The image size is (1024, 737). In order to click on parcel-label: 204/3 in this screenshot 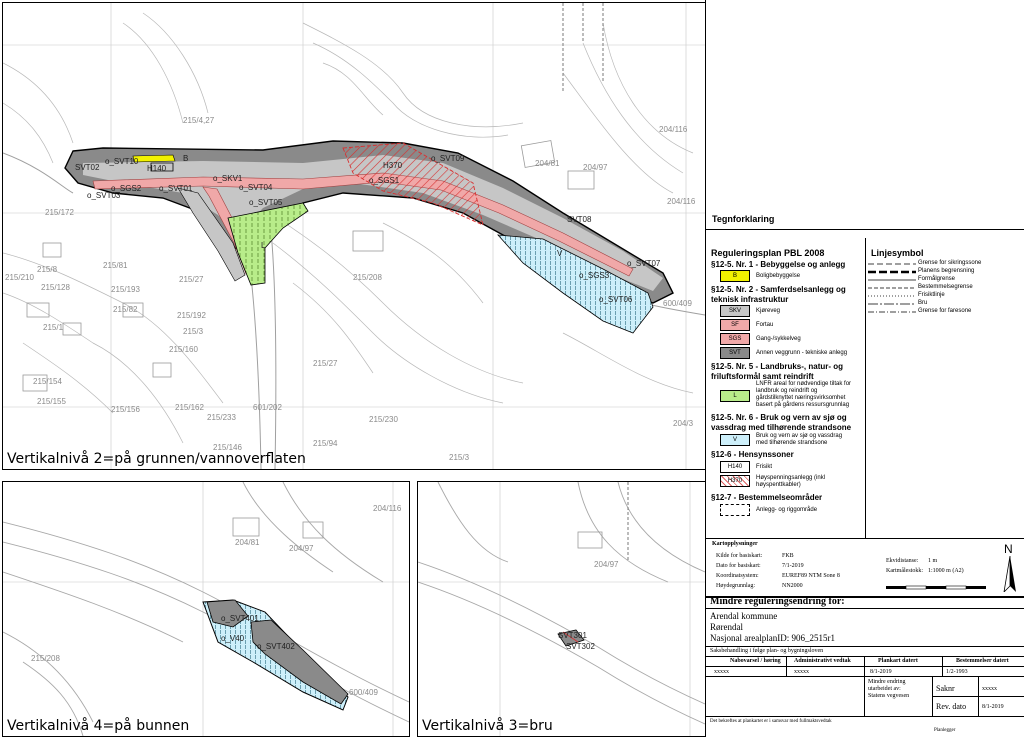, I will do `click(683, 423)`.